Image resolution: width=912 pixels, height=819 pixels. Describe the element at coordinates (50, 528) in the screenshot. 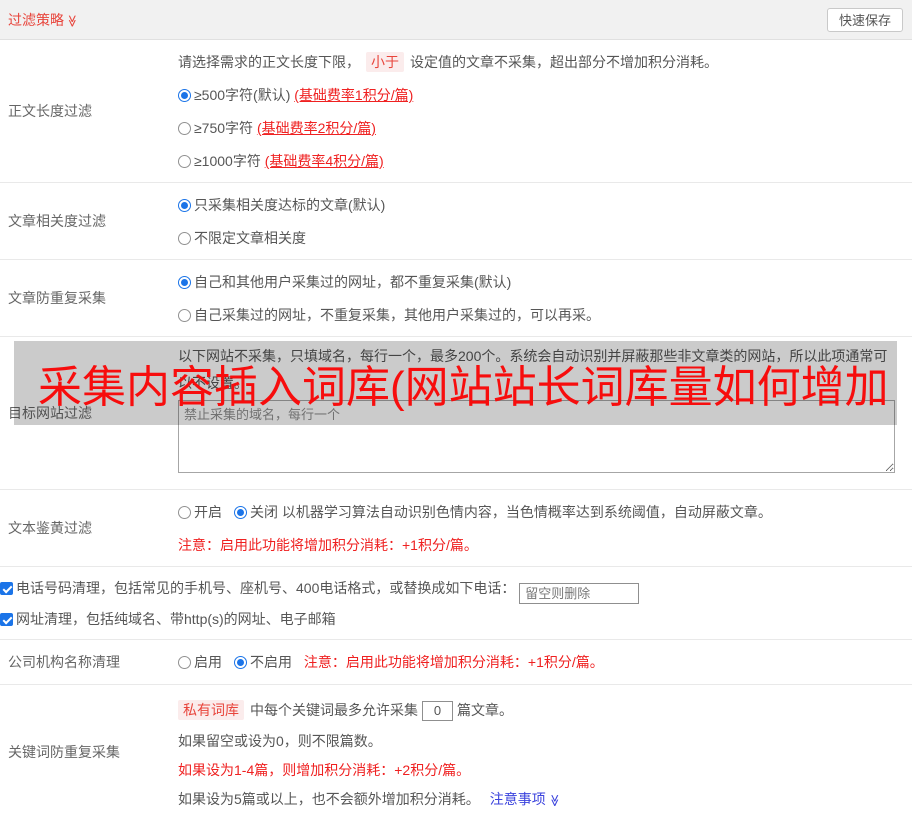

I see `row-label: 文本鉴黄过滤` at that location.